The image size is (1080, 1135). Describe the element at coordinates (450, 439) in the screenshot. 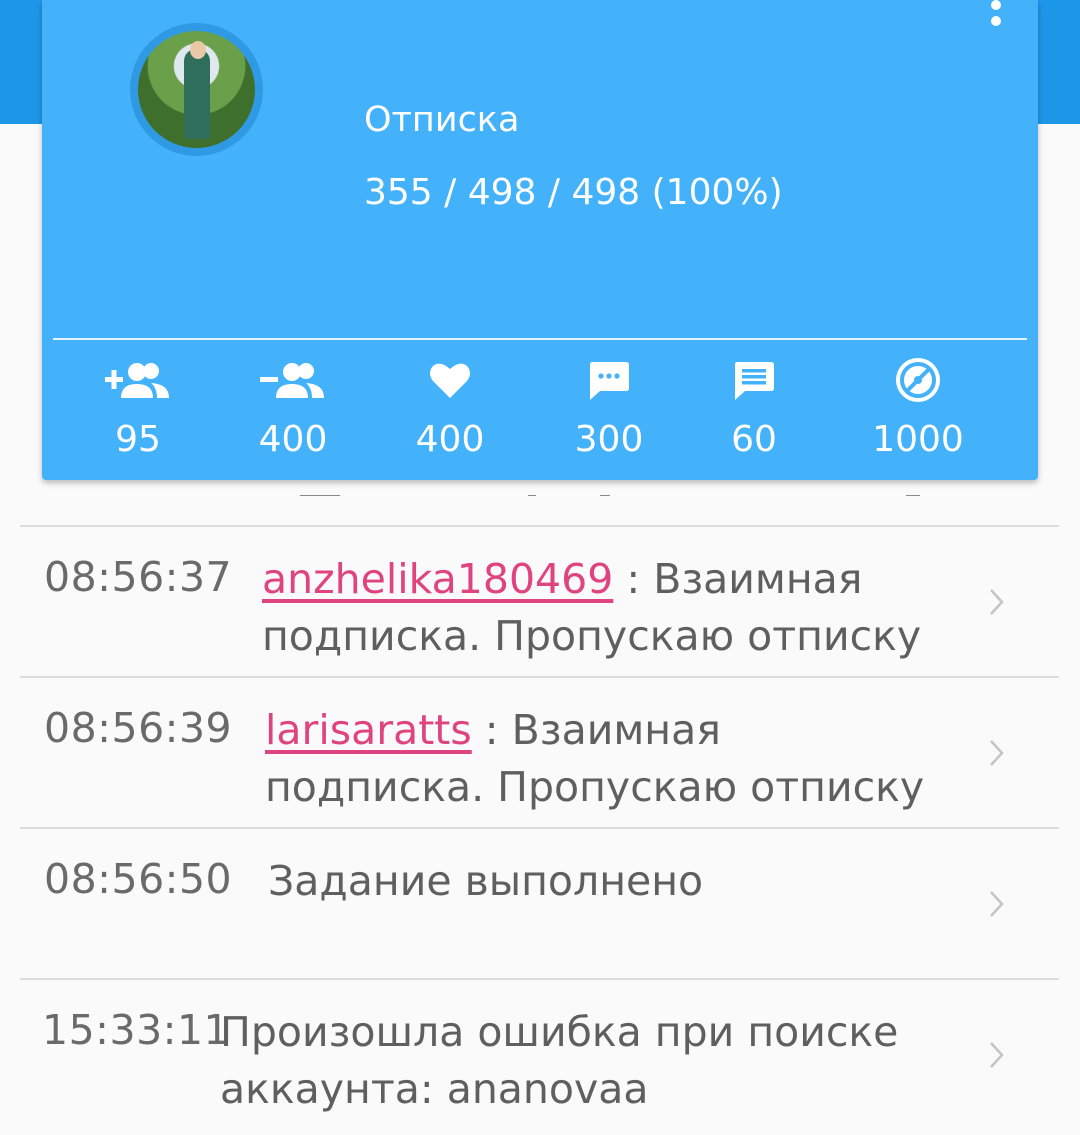

I see `stat-likes-value: 400` at that location.